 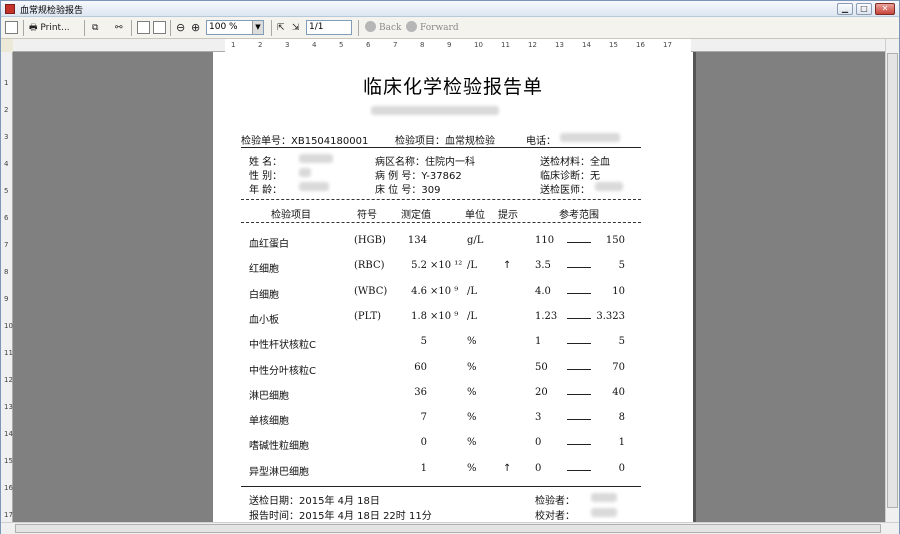 What do you see at coordinates (541, 367) in the screenshot?
I see `row-range-low: 50` at bounding box center [541, 367].